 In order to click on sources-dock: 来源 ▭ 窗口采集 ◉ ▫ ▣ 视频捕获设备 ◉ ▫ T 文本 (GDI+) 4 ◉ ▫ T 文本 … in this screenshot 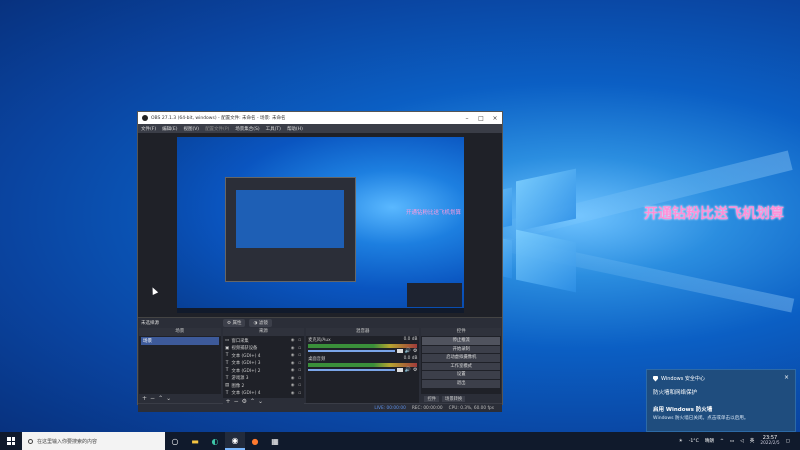, I will do `click(263, 366)`.